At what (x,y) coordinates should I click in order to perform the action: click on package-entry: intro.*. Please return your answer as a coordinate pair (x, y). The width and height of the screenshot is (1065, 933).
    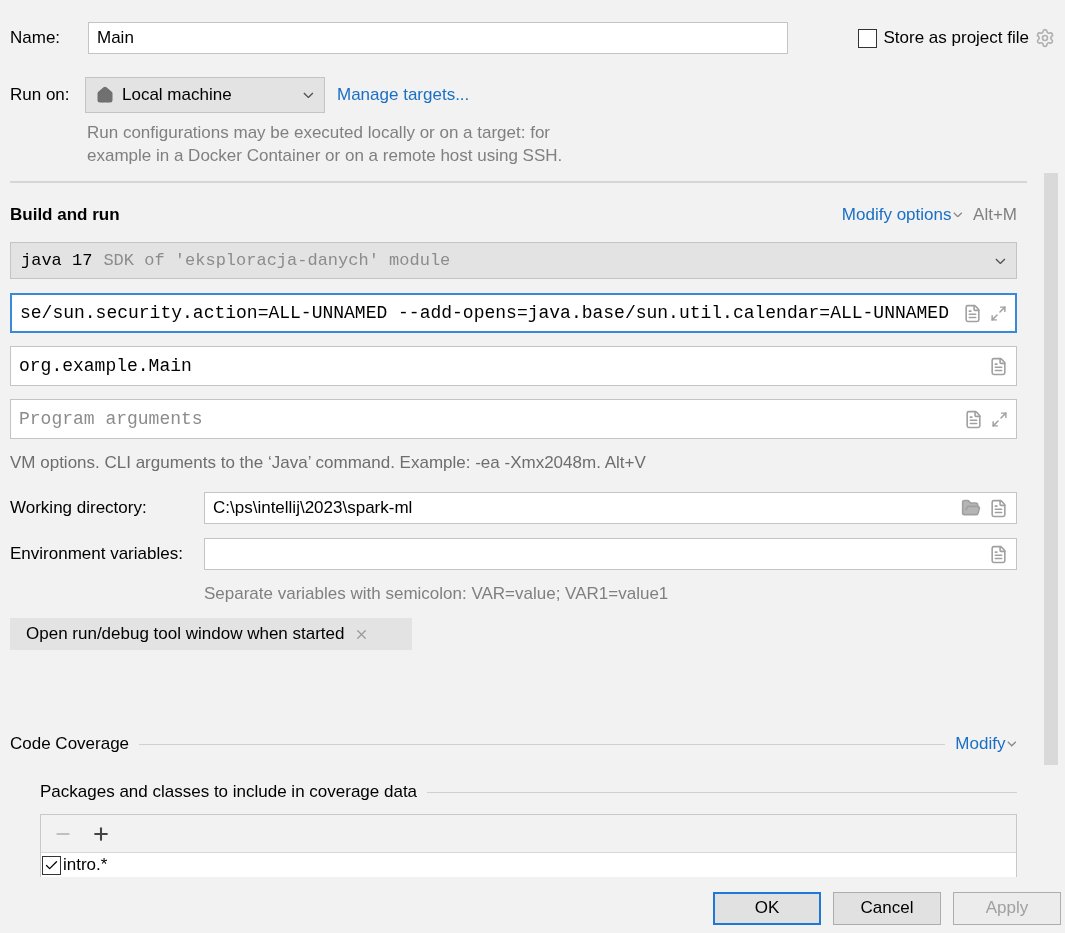
    Looking at the image, I should click on (85, 865).